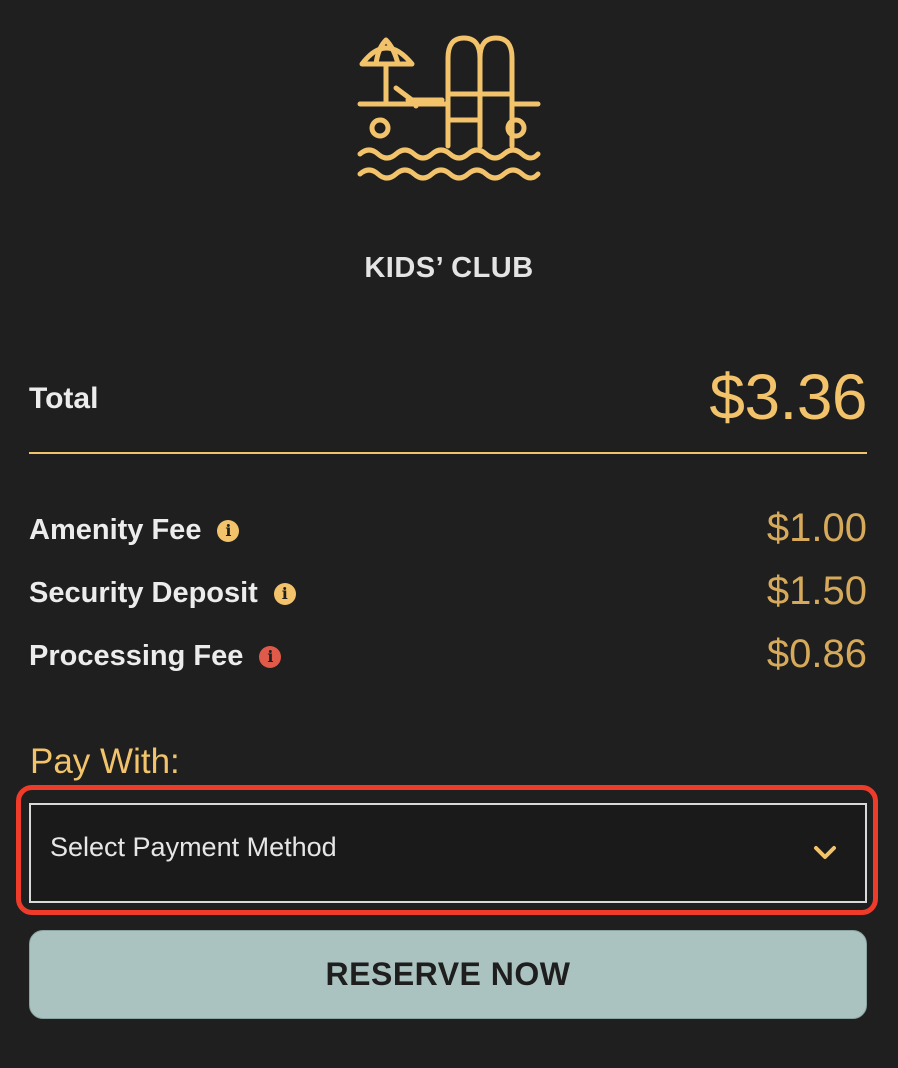 The height and width of the screenshot is (1068, 898). What do you see at coordinates (825, 852) in the screenshot?
I see `chevron-down-icon` at bounding box center [825, 852].